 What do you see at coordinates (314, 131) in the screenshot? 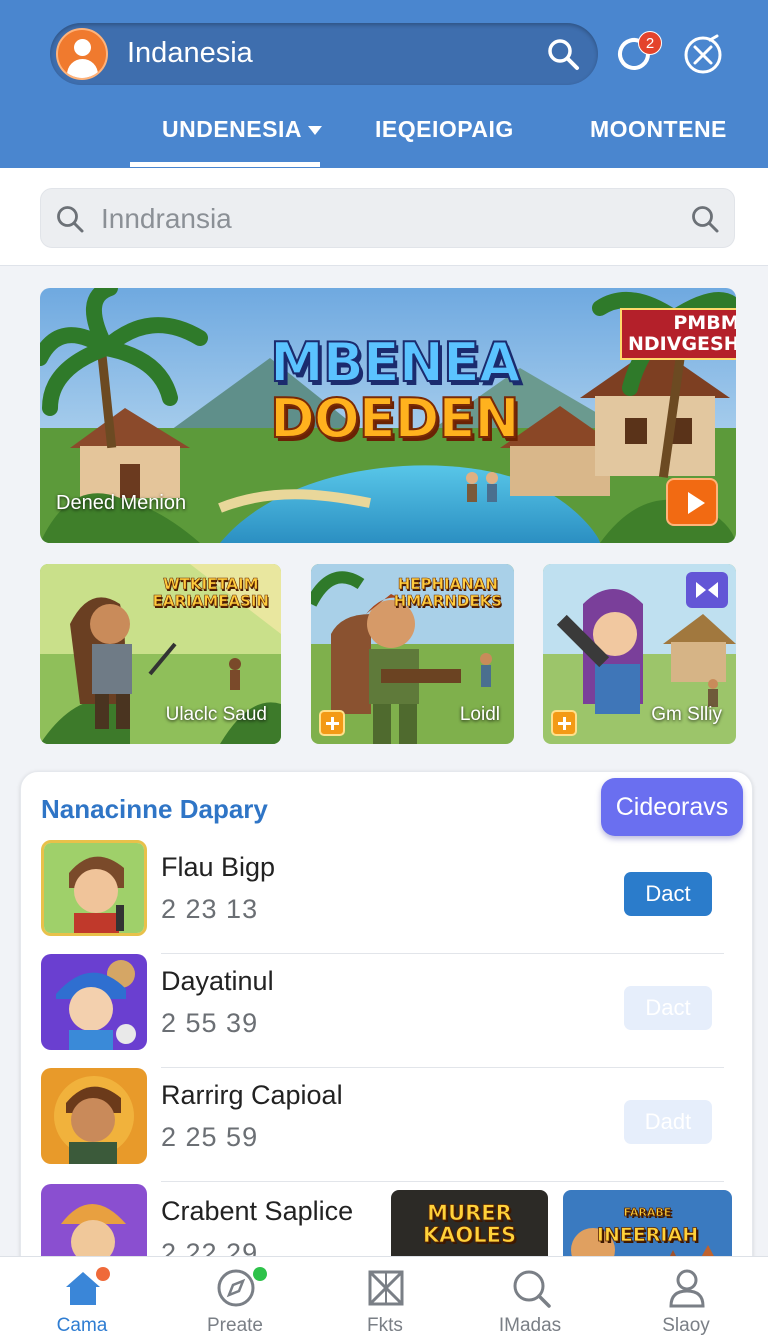
I see `chevron-down-icon` at bounding box center [314, 131].